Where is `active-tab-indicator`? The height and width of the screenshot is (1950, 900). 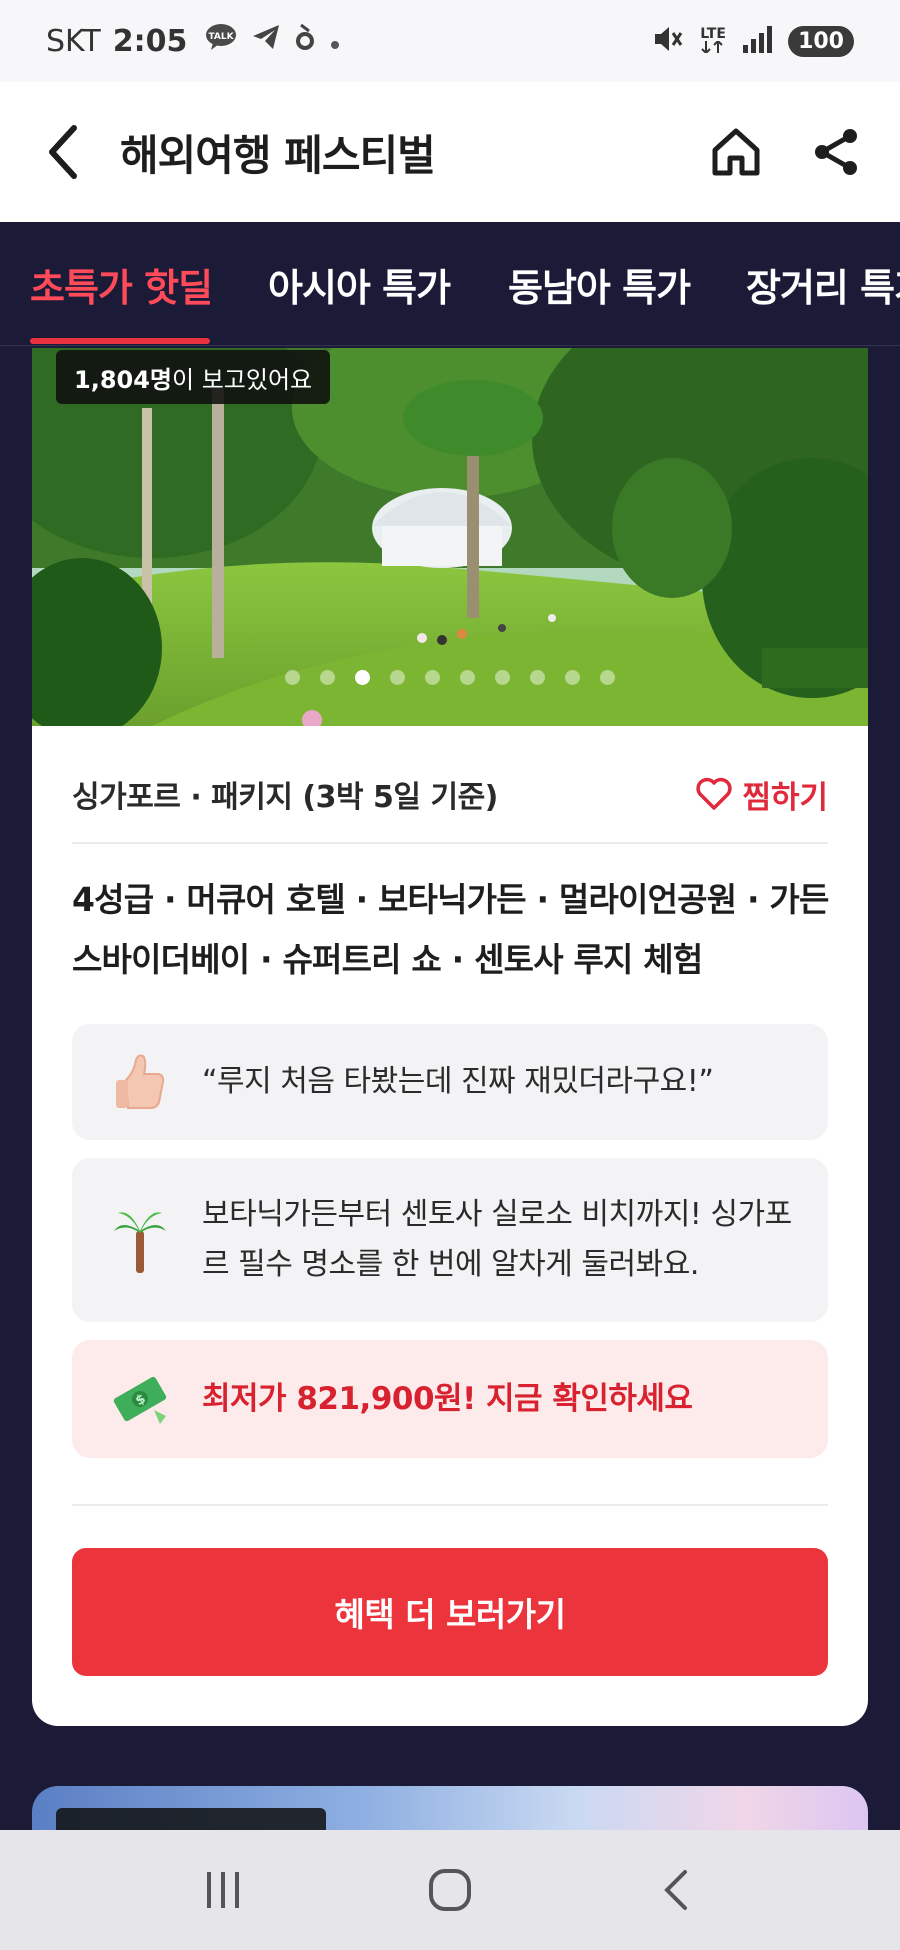 active-tab-indicator is located at coordinates (120, 341).